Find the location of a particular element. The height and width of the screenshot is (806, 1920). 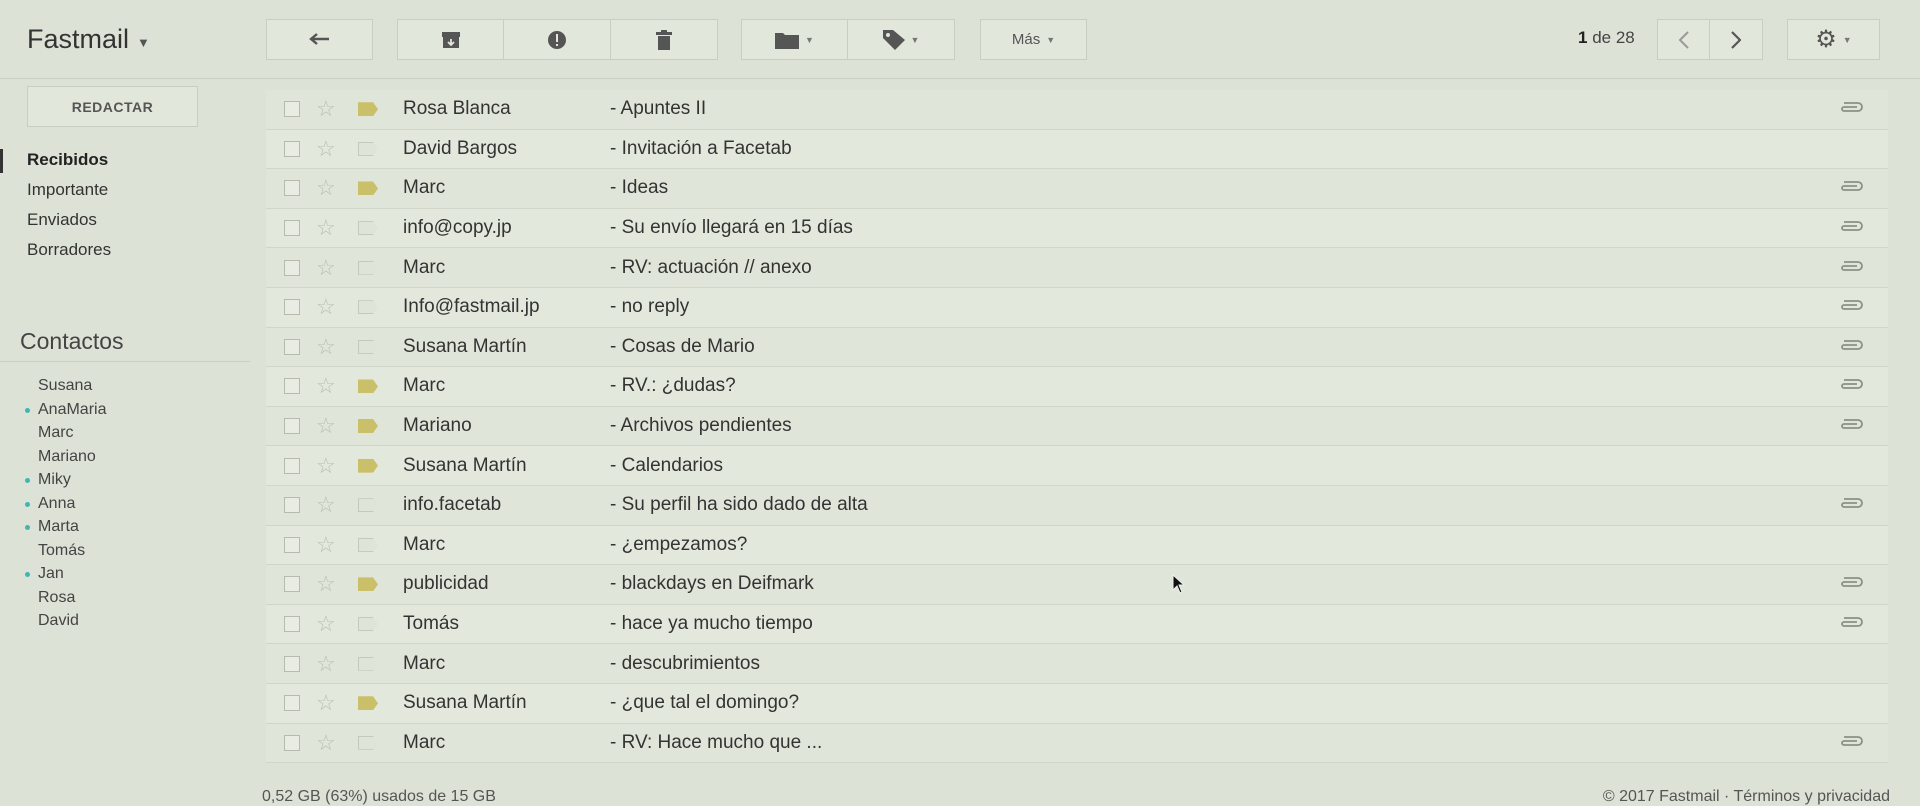

sidebar-item-enviados: Enviados is located at coordinates (125, 220).